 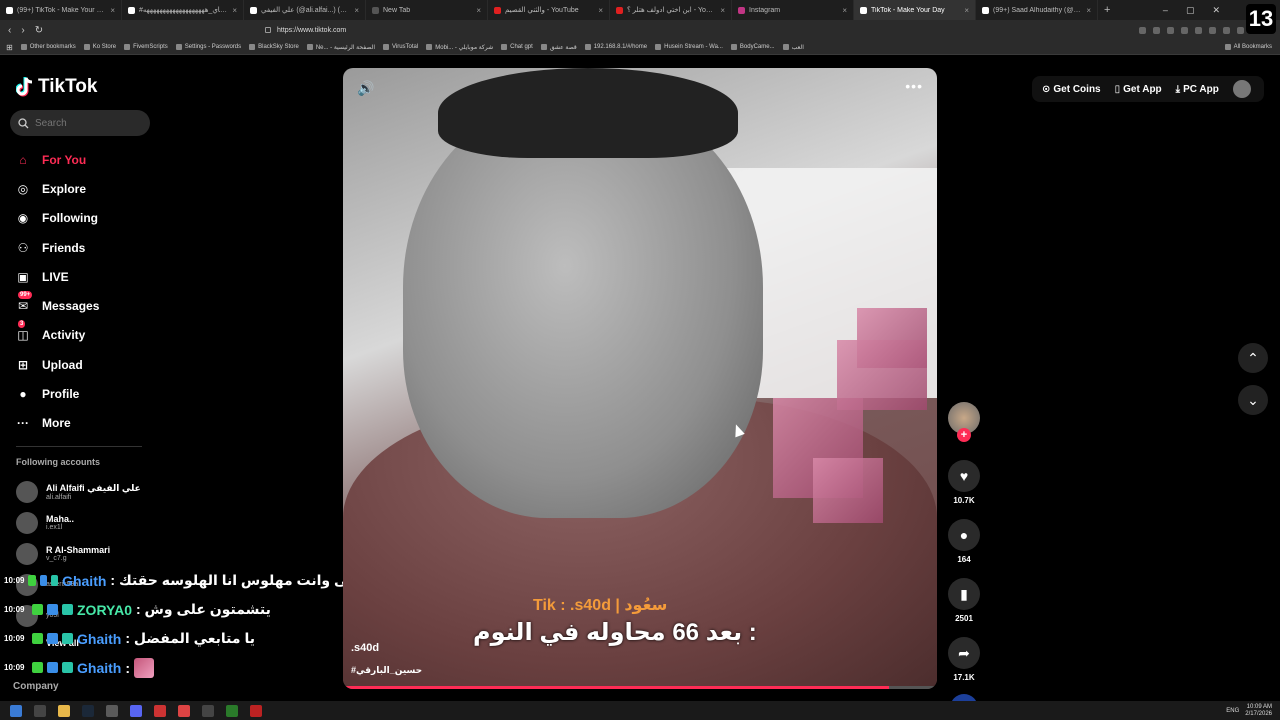 I want to click on back-icon: ‹, so click(x=9, y=30).